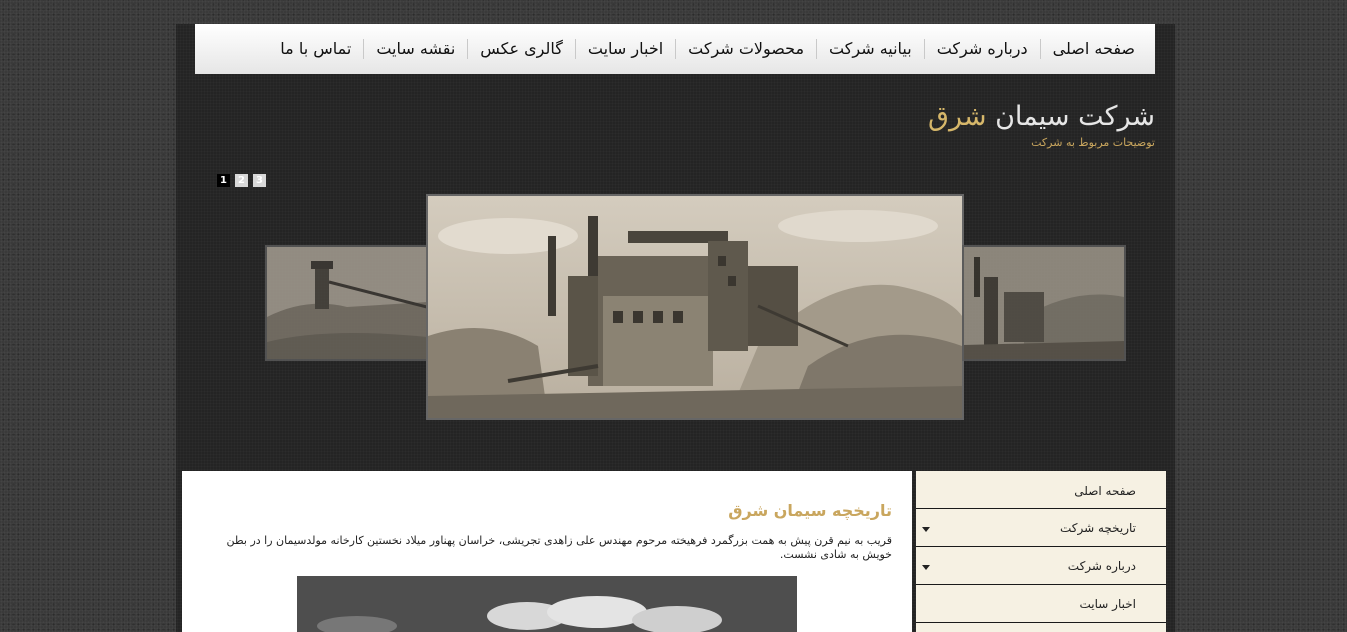  What do you see at coordinates (625, 49) in the screenshot?
I see `nav-item-news: اخبار سایت` at bounding box center [625, 49].